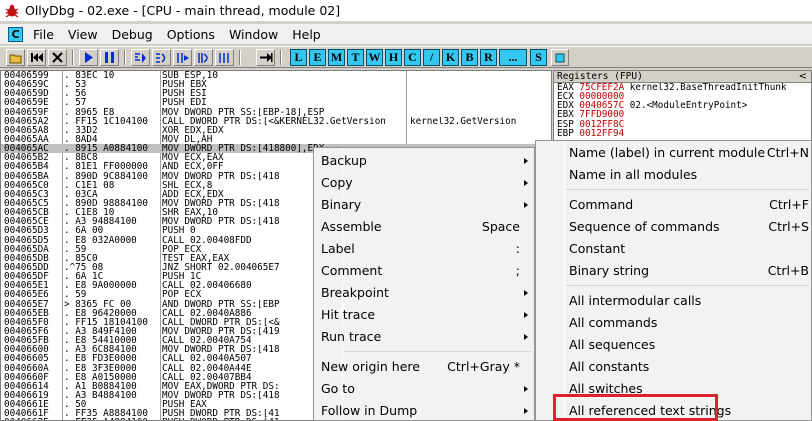 This screenshot has width=812, height=421. I want to click on cpu-window-icon: C, so click(15, 34).